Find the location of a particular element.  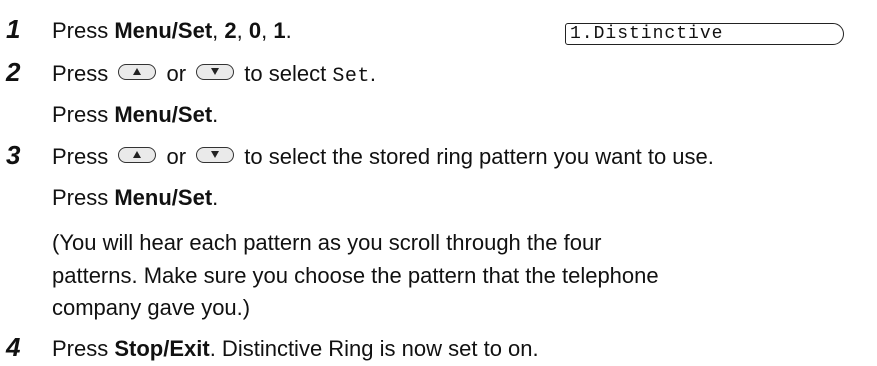

key-2-label: 2 is located at coordinates (230, 30).